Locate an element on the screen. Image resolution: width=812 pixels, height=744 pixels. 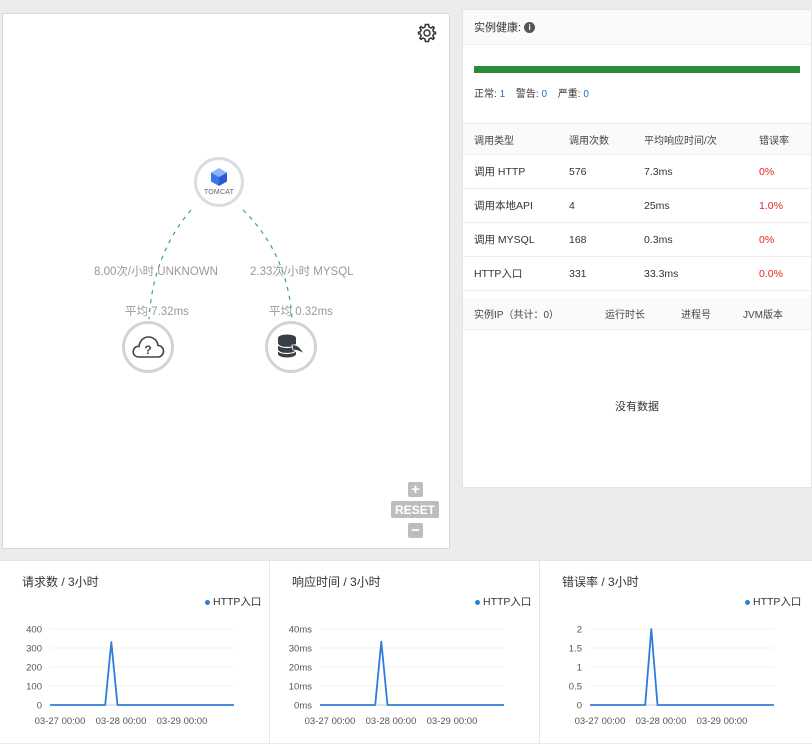
calls-table-header: 调用类型 调用次数 平均响应时间/次 错误率 is located at coordinates (637, 139).